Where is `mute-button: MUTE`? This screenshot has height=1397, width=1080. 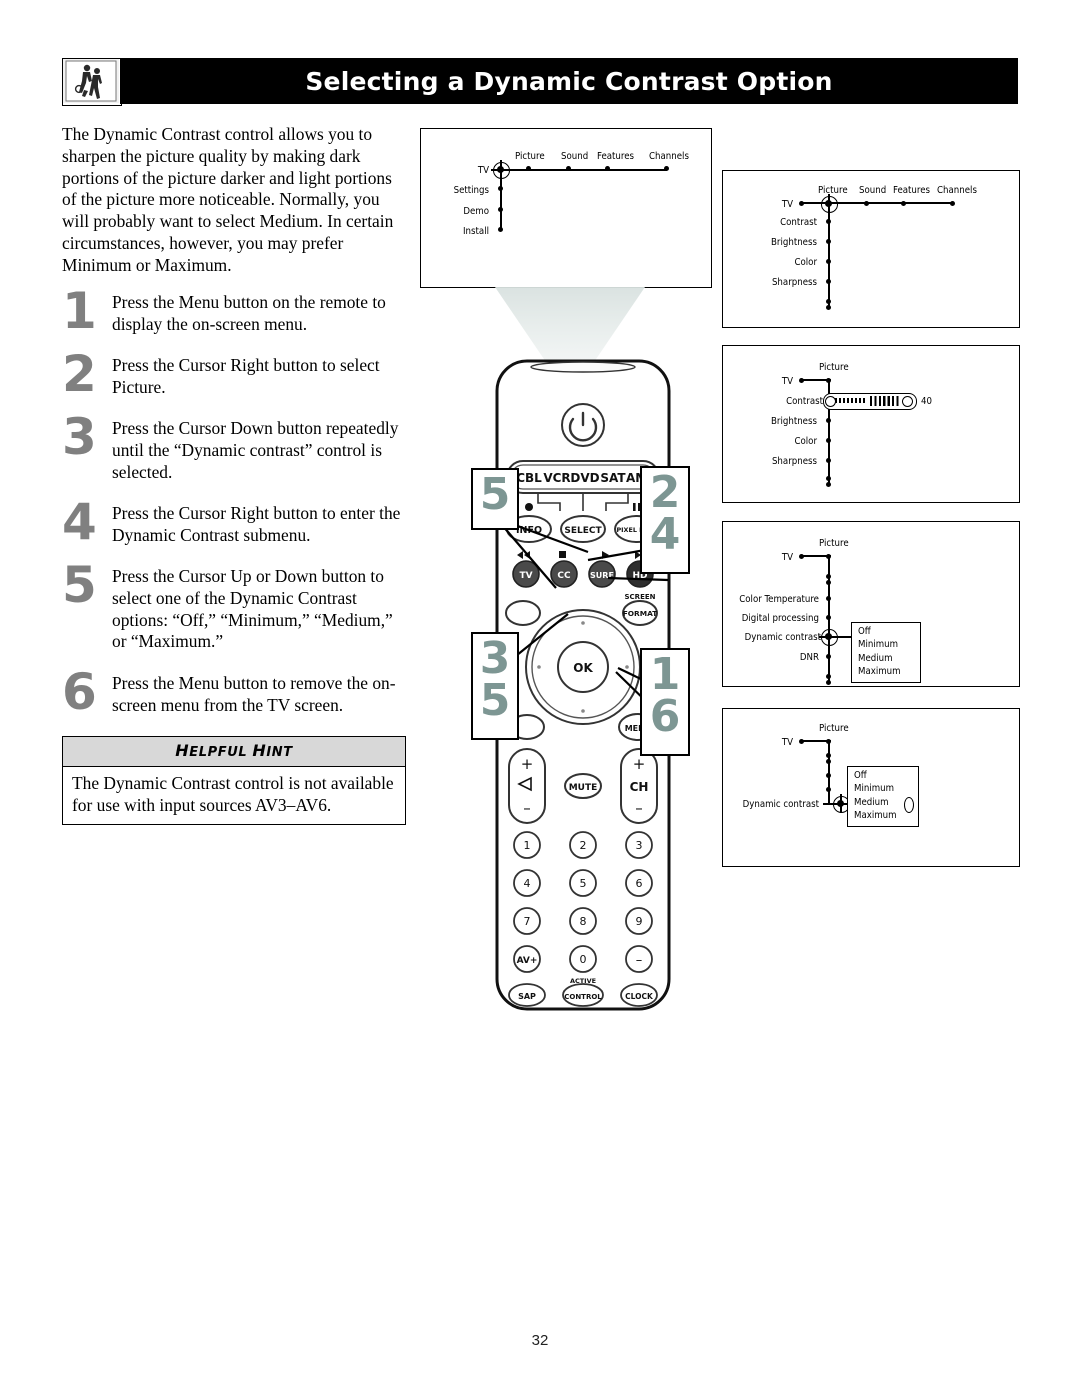
mute-button: MUTE is located at coordinates (583, 786).